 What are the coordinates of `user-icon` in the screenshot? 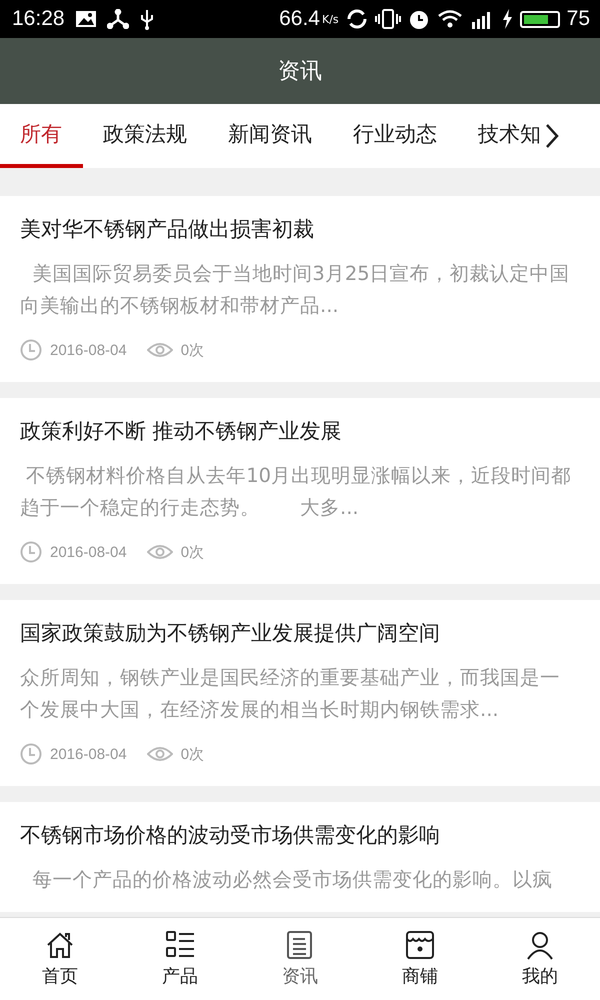 It's located at (540, 945).